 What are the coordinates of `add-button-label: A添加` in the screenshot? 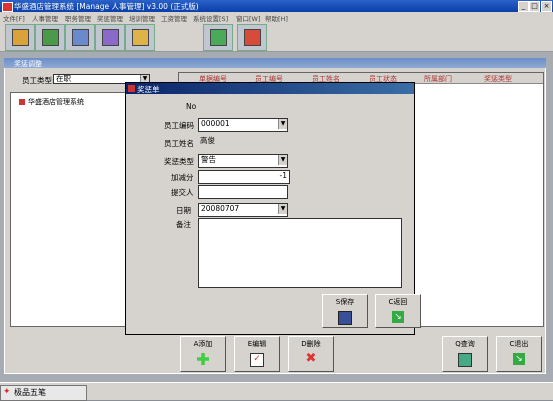 It's located at (203, 344).